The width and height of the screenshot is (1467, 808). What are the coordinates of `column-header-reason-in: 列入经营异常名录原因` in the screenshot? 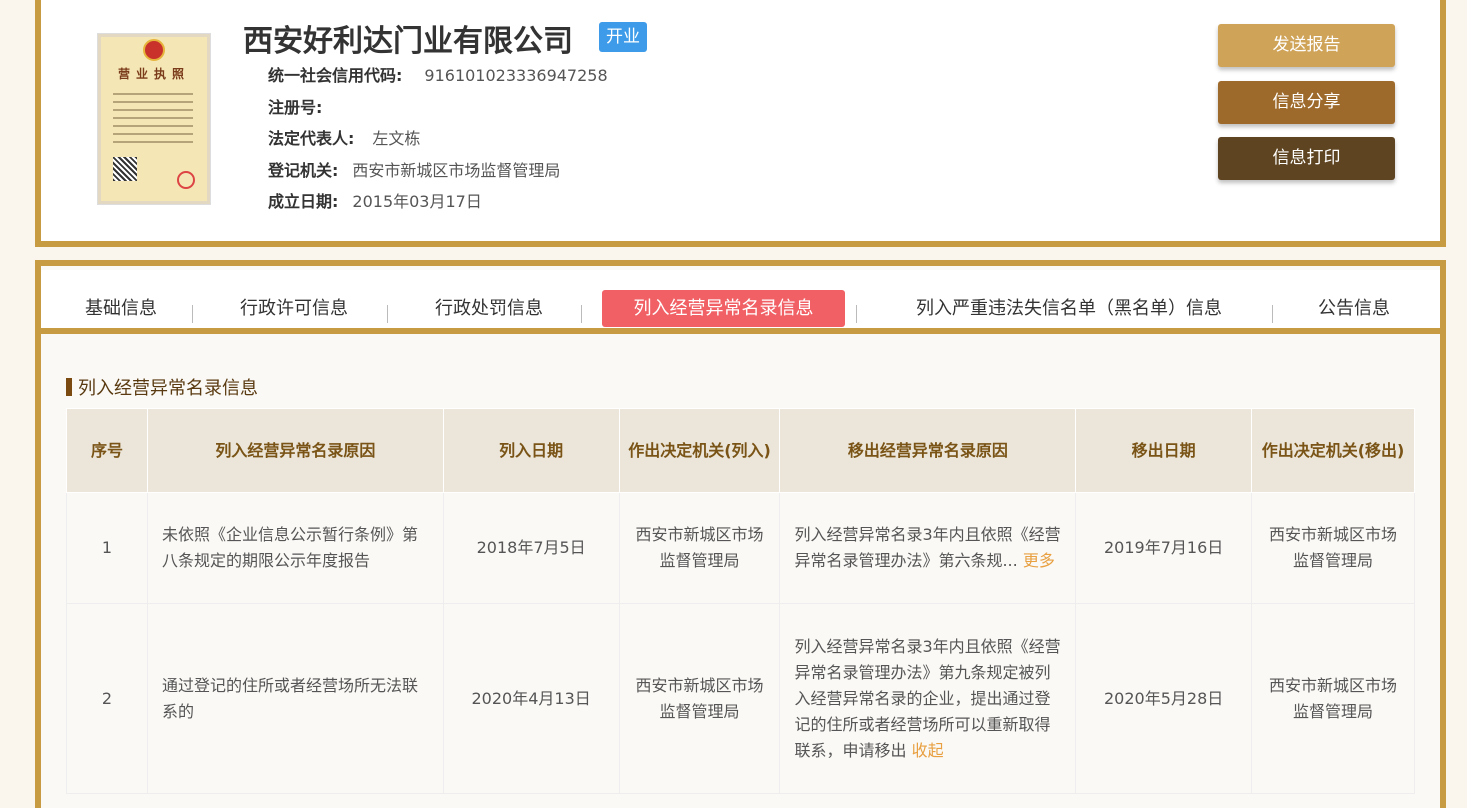 It's located at (295, 450).